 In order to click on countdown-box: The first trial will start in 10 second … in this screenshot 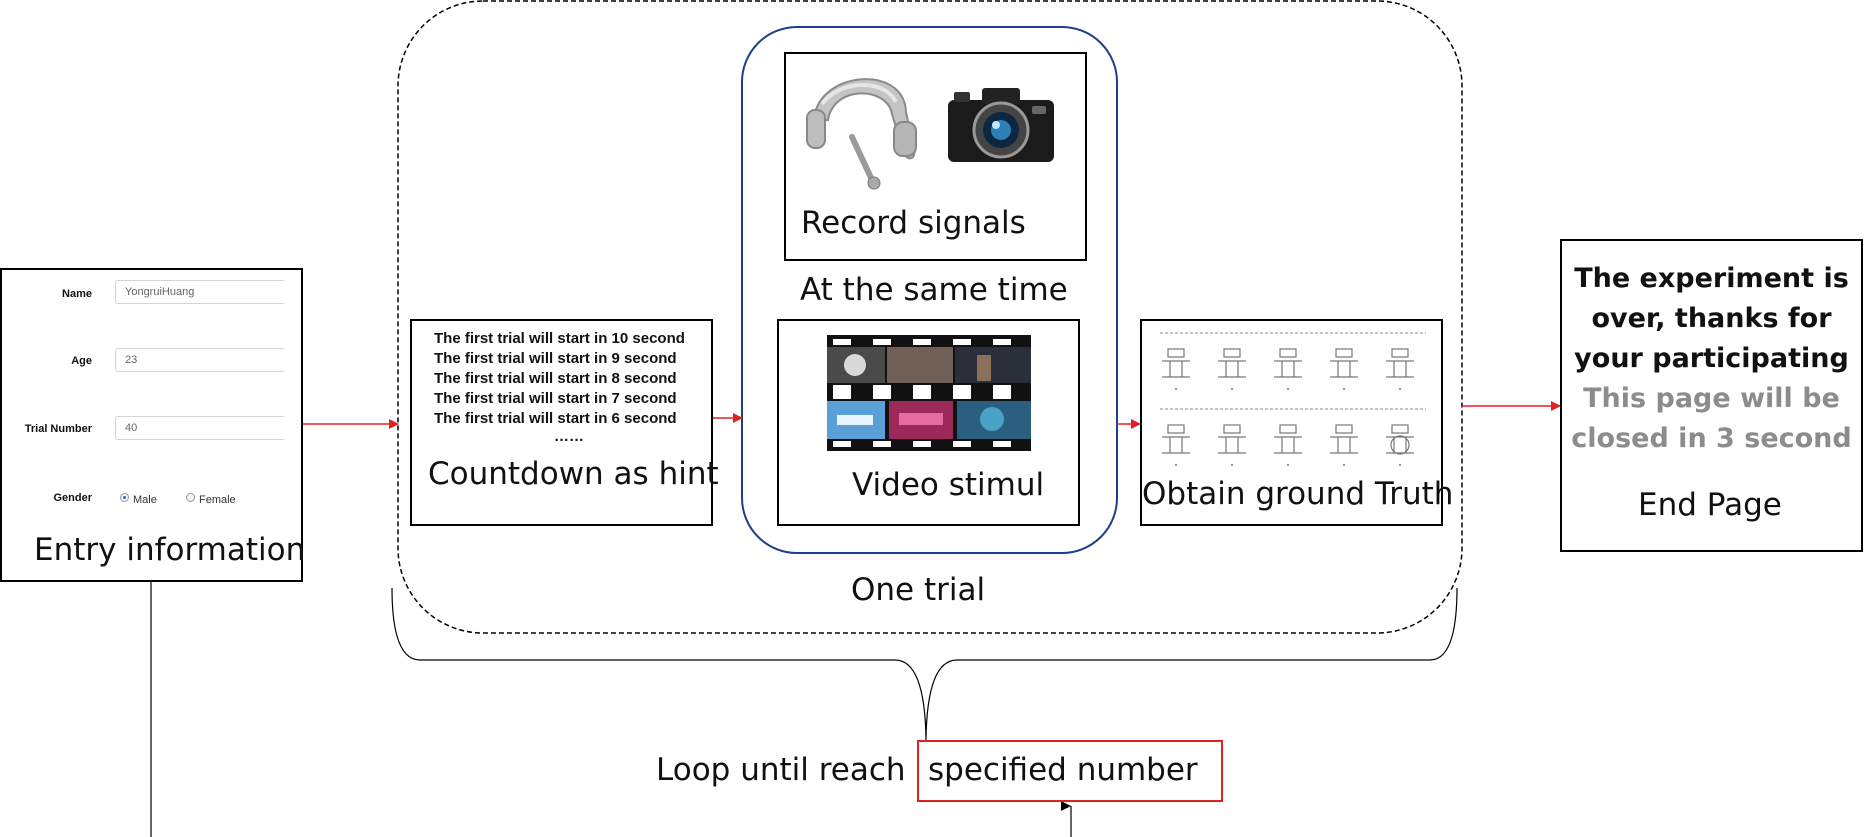, I will do `click(564, 422)`.